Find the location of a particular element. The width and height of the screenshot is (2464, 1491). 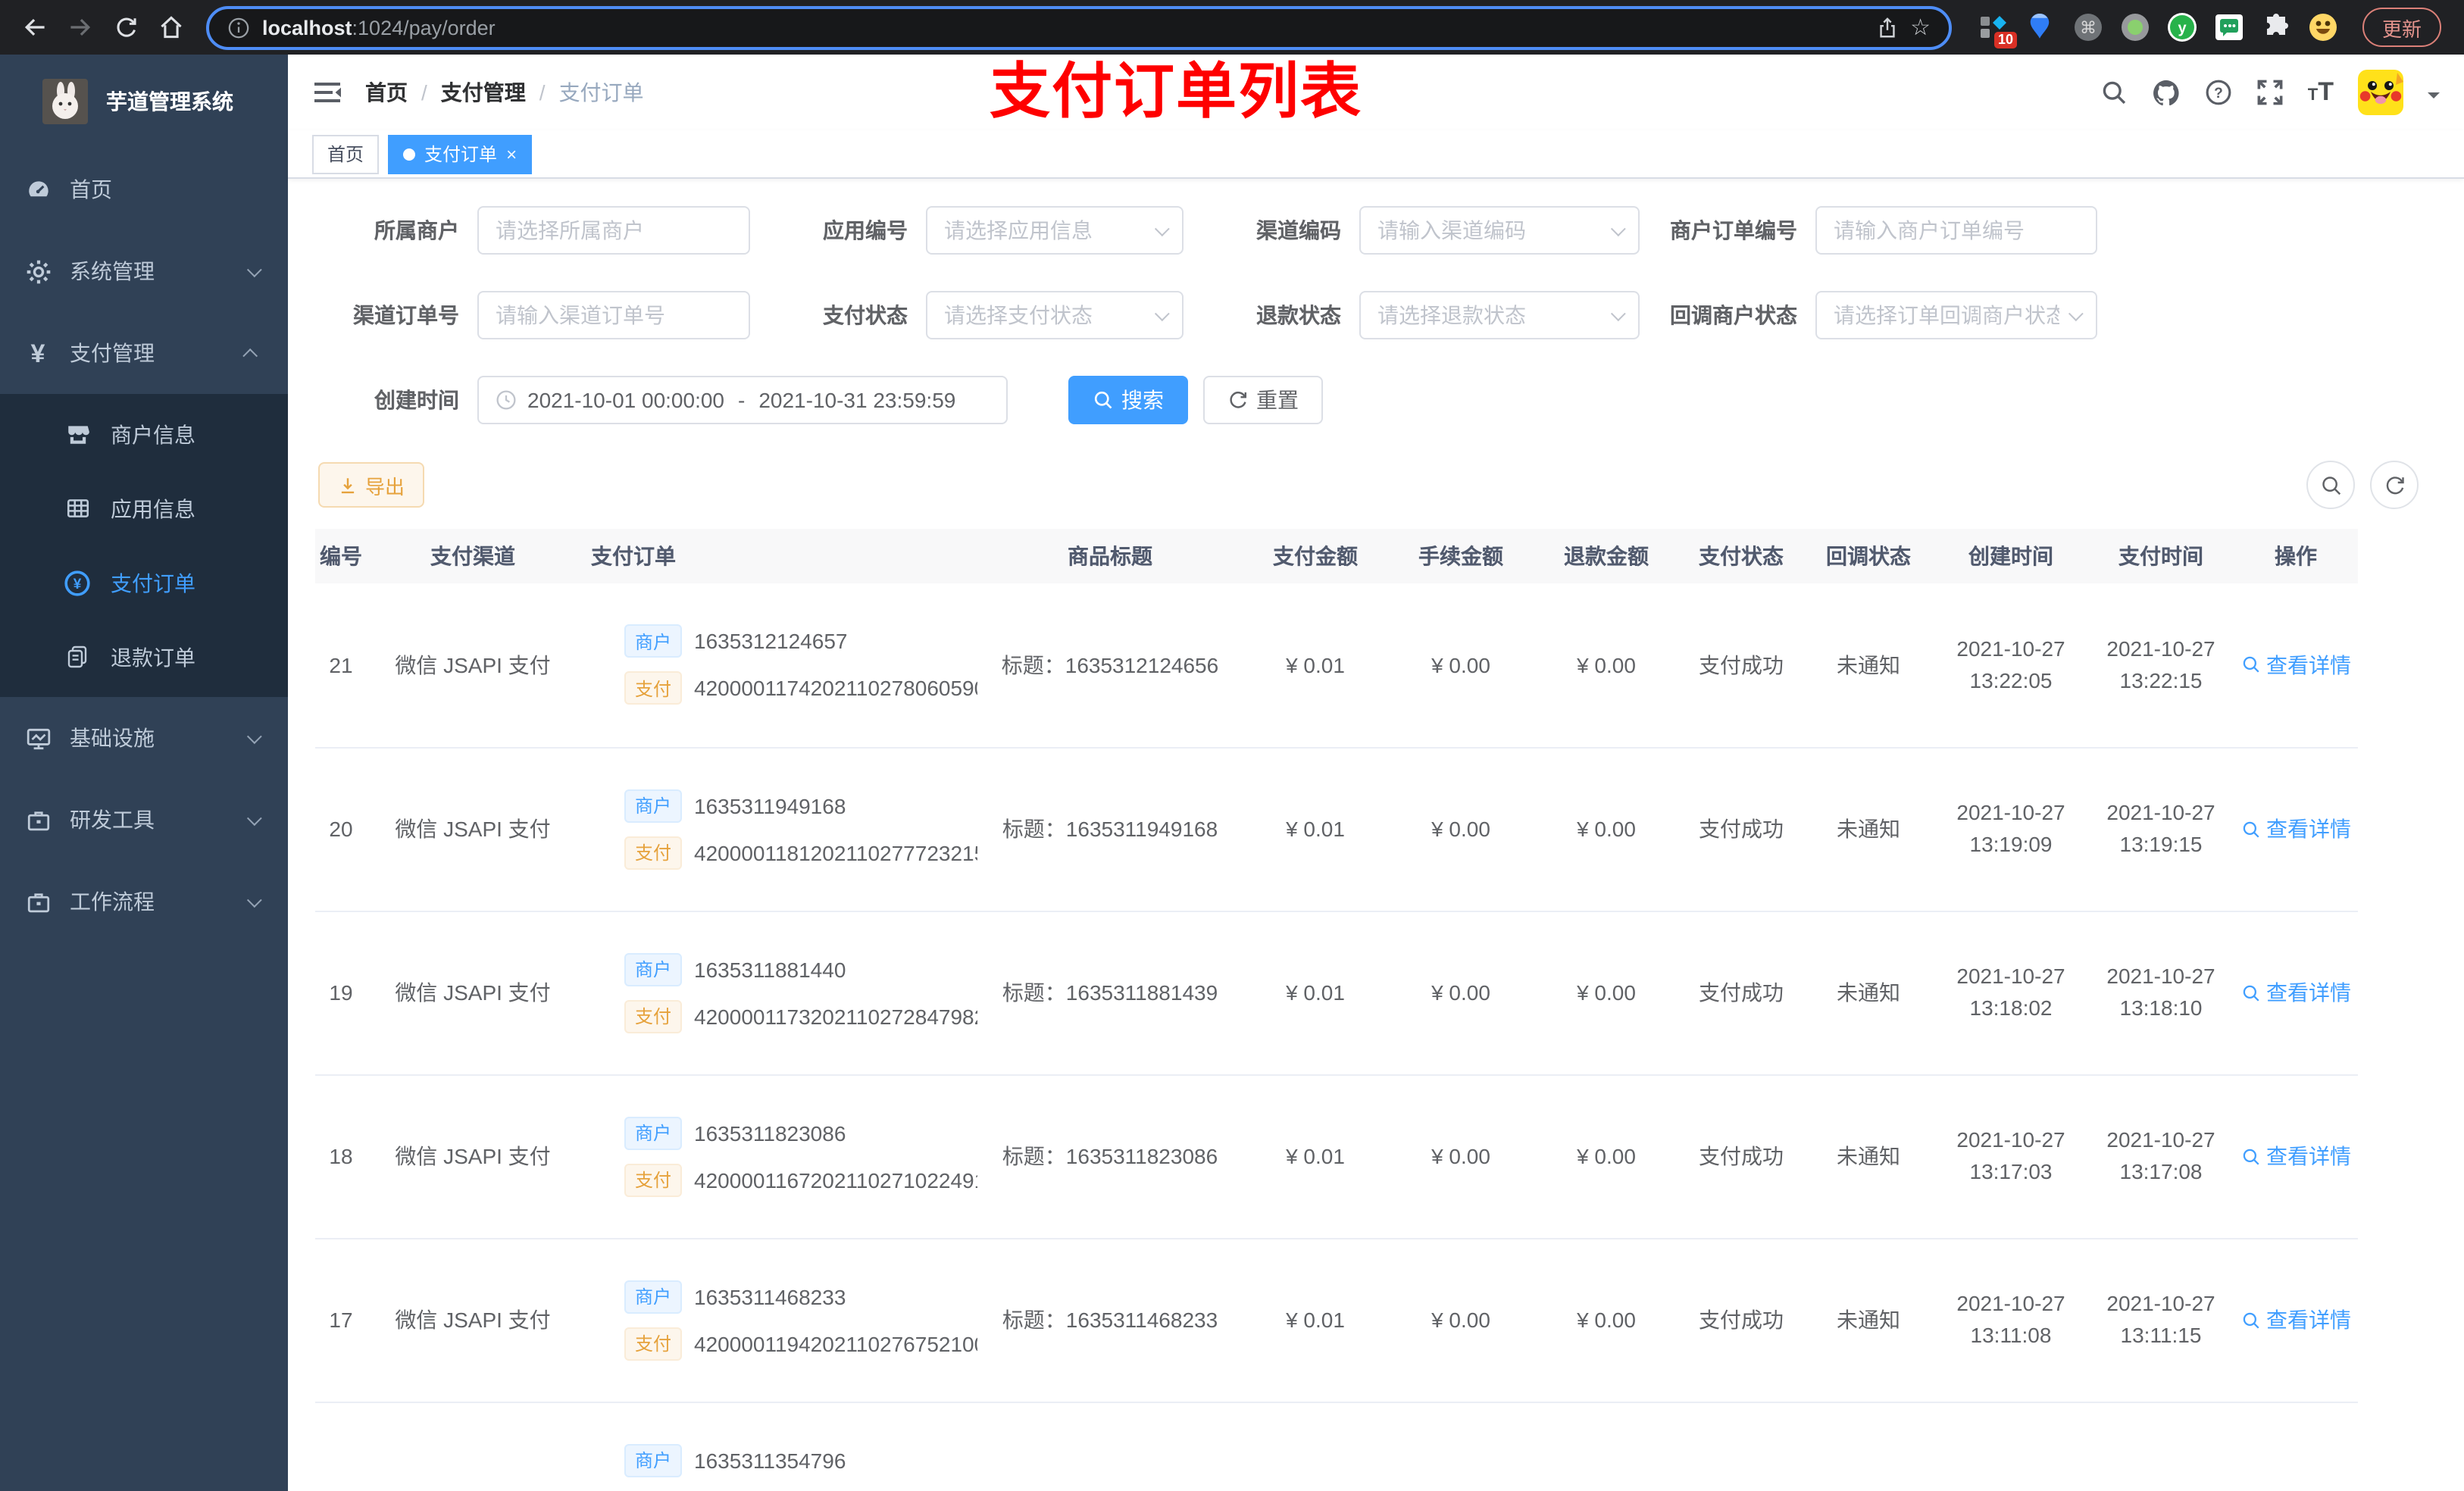

breadcrumb-current: 支付订单 is located at coordinates (601, 92).